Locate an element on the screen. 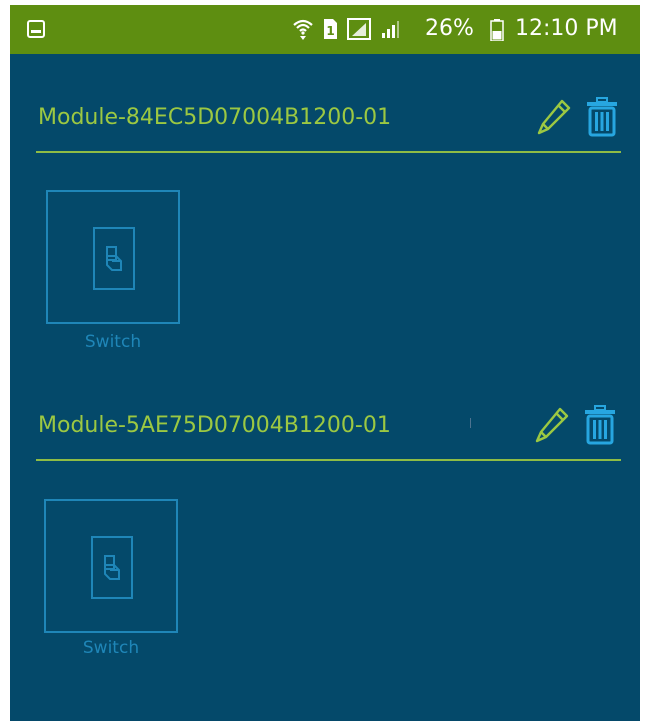  svg-text: 1 is located at coordinates (330, 31).